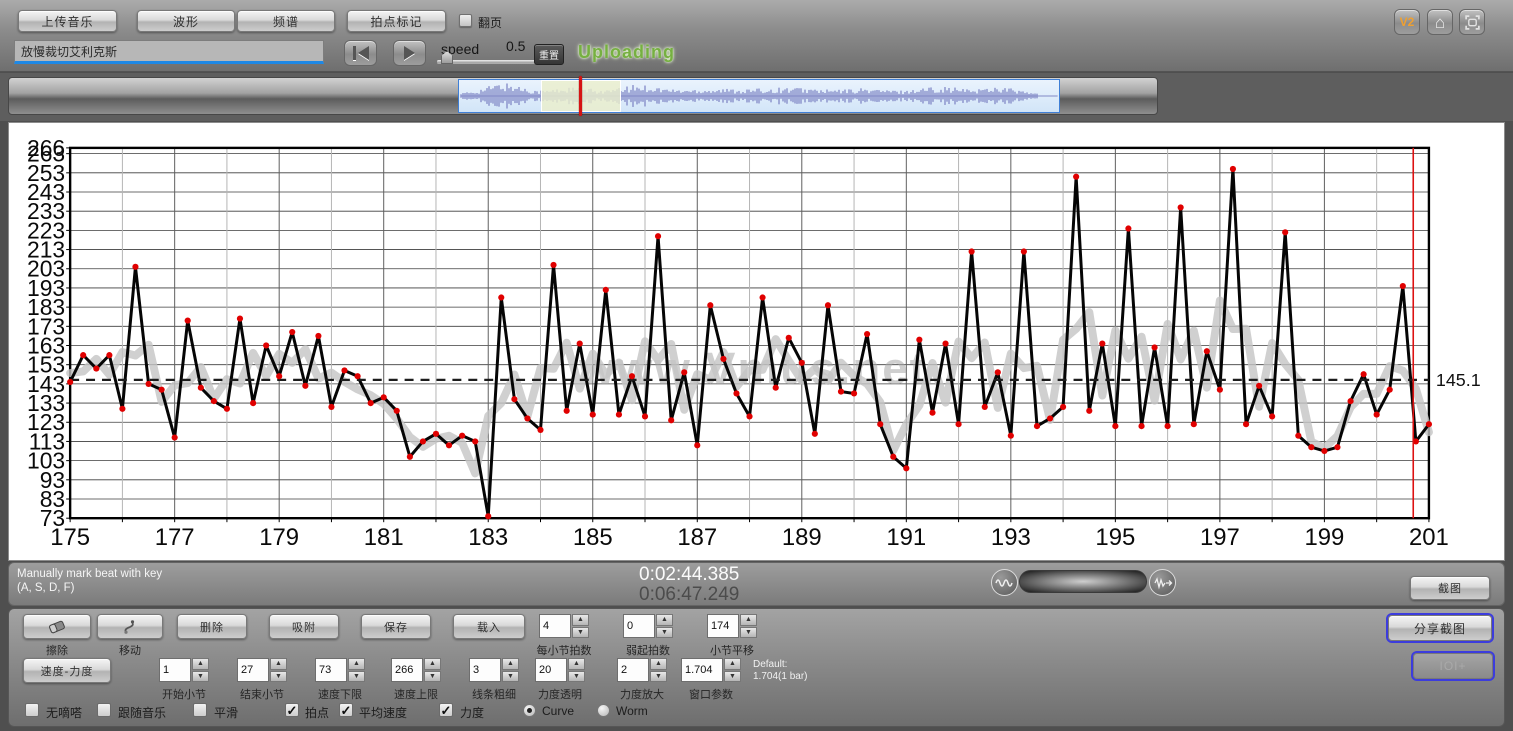 The height and width of the screenshot is (731, 1513). What do you see at coordinates (529, 710) in the screenshot?
I see `curve-radio` at bounding box center [529, 710].